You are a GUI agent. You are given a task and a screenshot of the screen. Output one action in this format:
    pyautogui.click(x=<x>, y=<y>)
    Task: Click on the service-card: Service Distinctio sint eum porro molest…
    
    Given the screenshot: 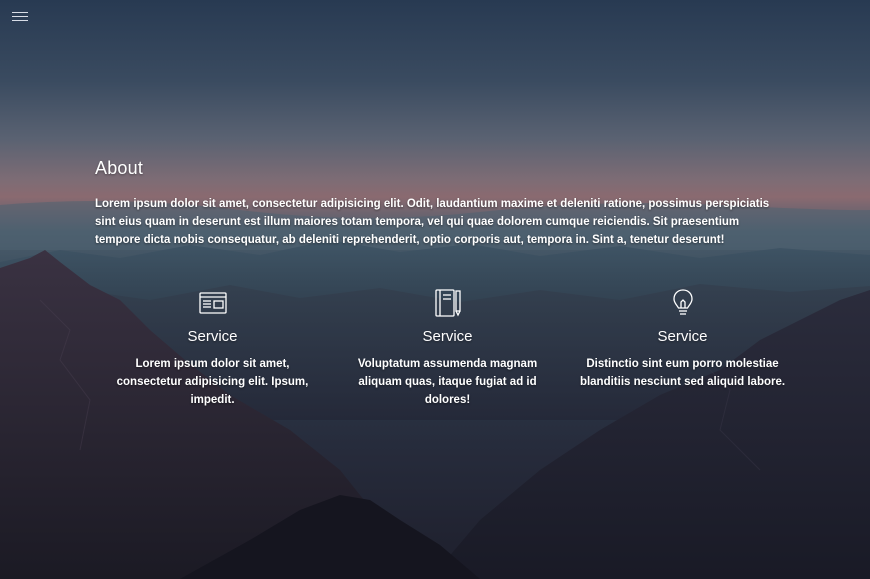 What is the action you would take?
    pyautogui.click(x=682, y=348)
    